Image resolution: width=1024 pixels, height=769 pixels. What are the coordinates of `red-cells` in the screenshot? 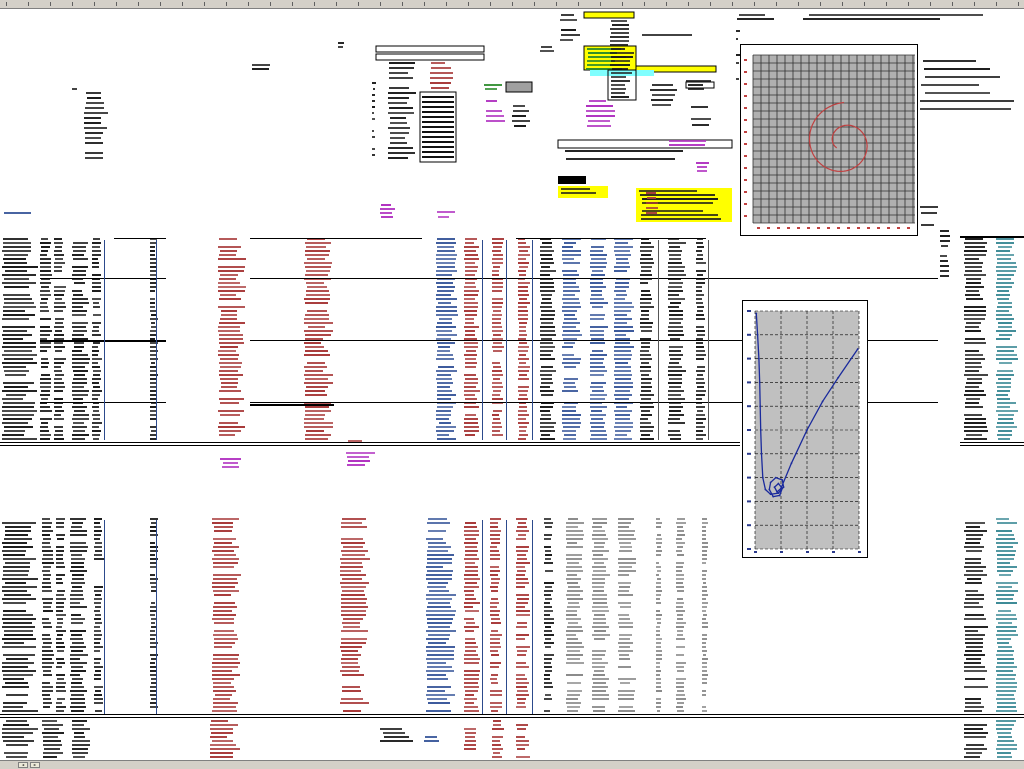 It's located at (441, 75).